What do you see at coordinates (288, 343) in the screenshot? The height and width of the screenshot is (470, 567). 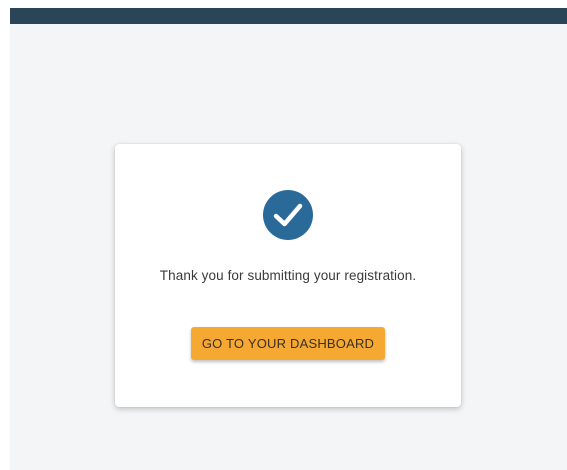 I see `go-to-dashboard-button: GO TO YOUR DASHBOARD` at bounding box center [288, 343].